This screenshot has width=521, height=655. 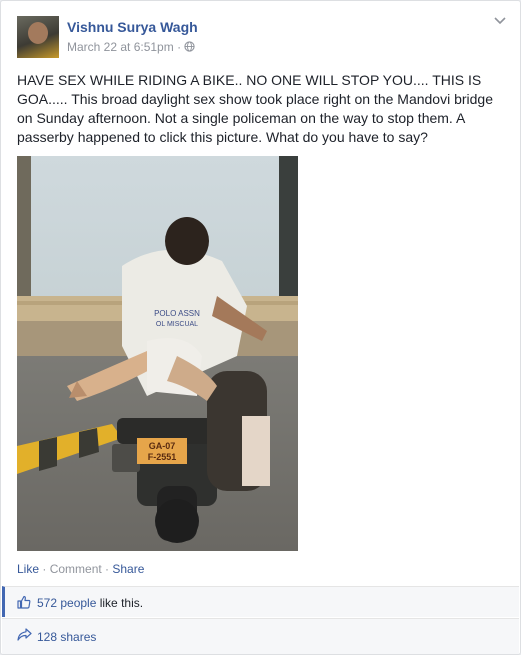 What do you see at coordinates (162, 446) in the screenshot?
I see `plate-text-1: GA-07` at bounding box center [162, 446].